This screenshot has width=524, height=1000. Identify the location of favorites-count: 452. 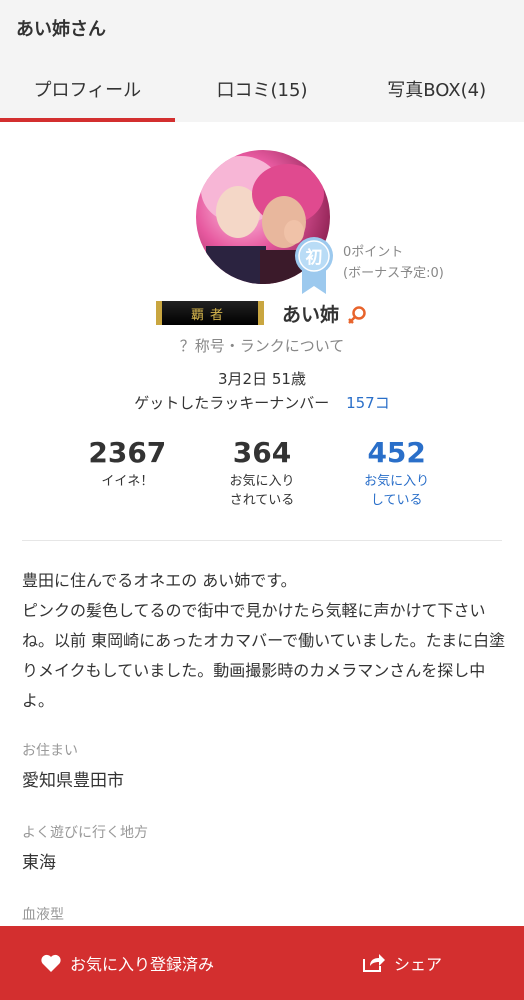
(396, 453).